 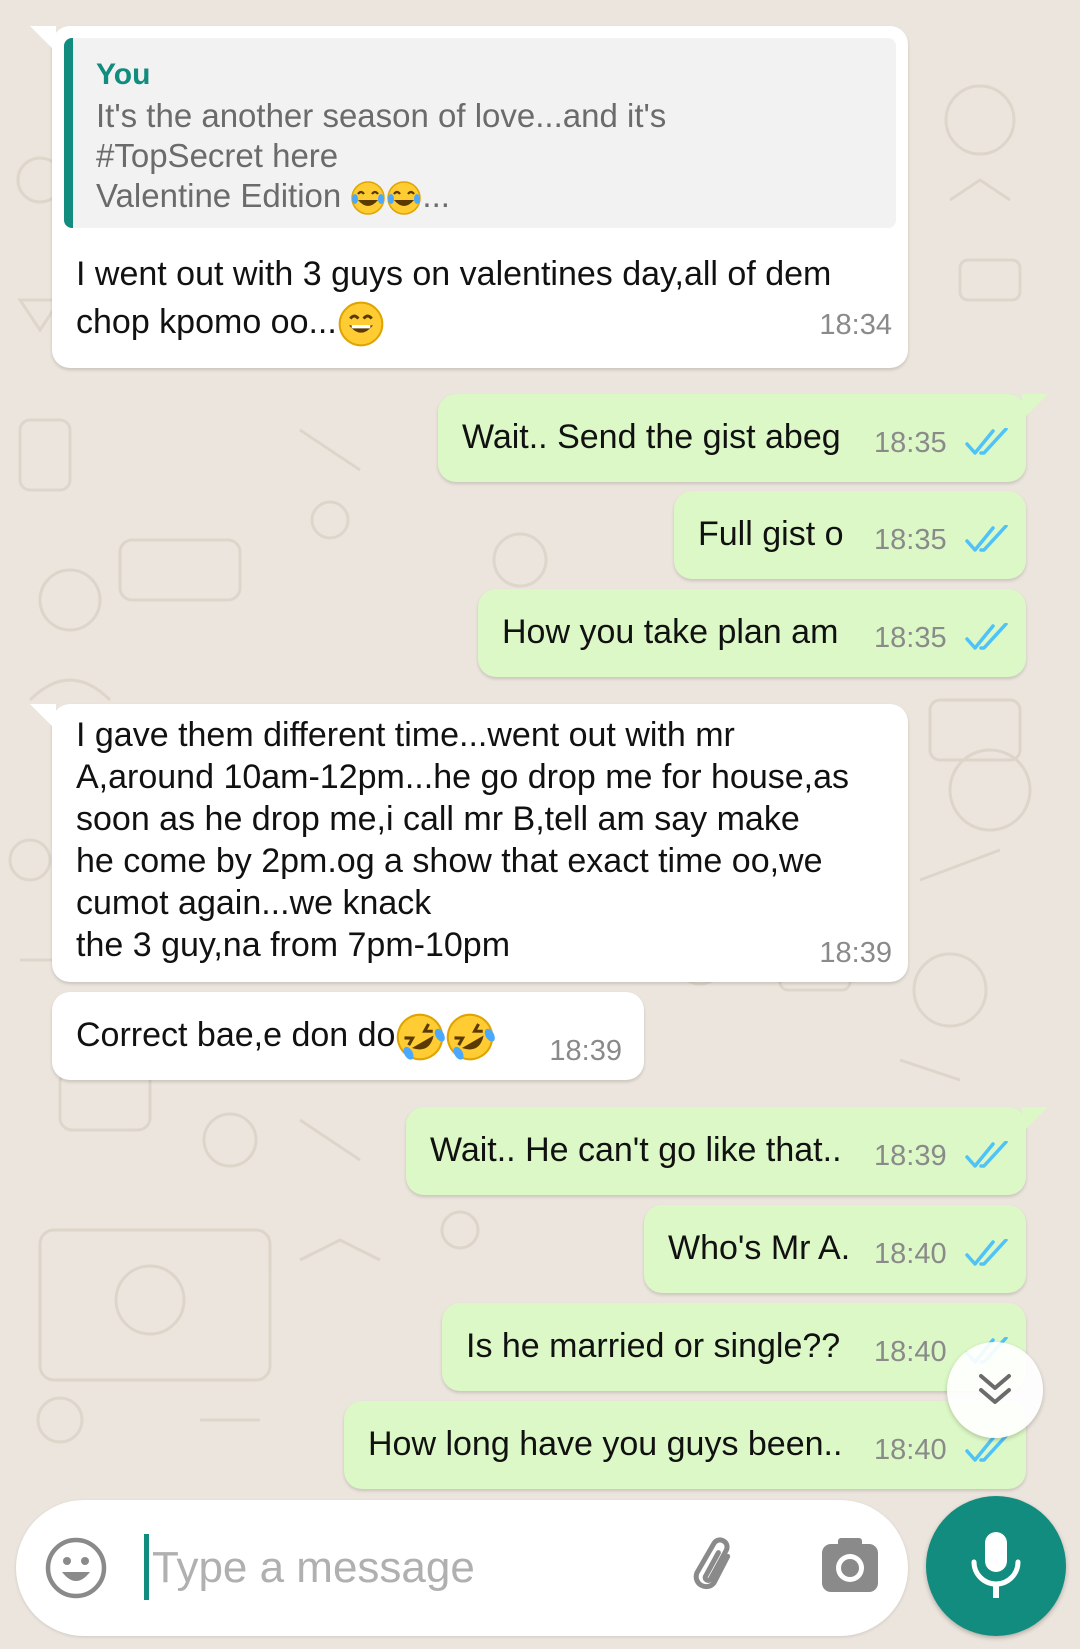 What do you see at coordinates (254, 903) in the screenshot?
I see `message-text-line: cumot again...we knack` at bounding box center [254, 903].